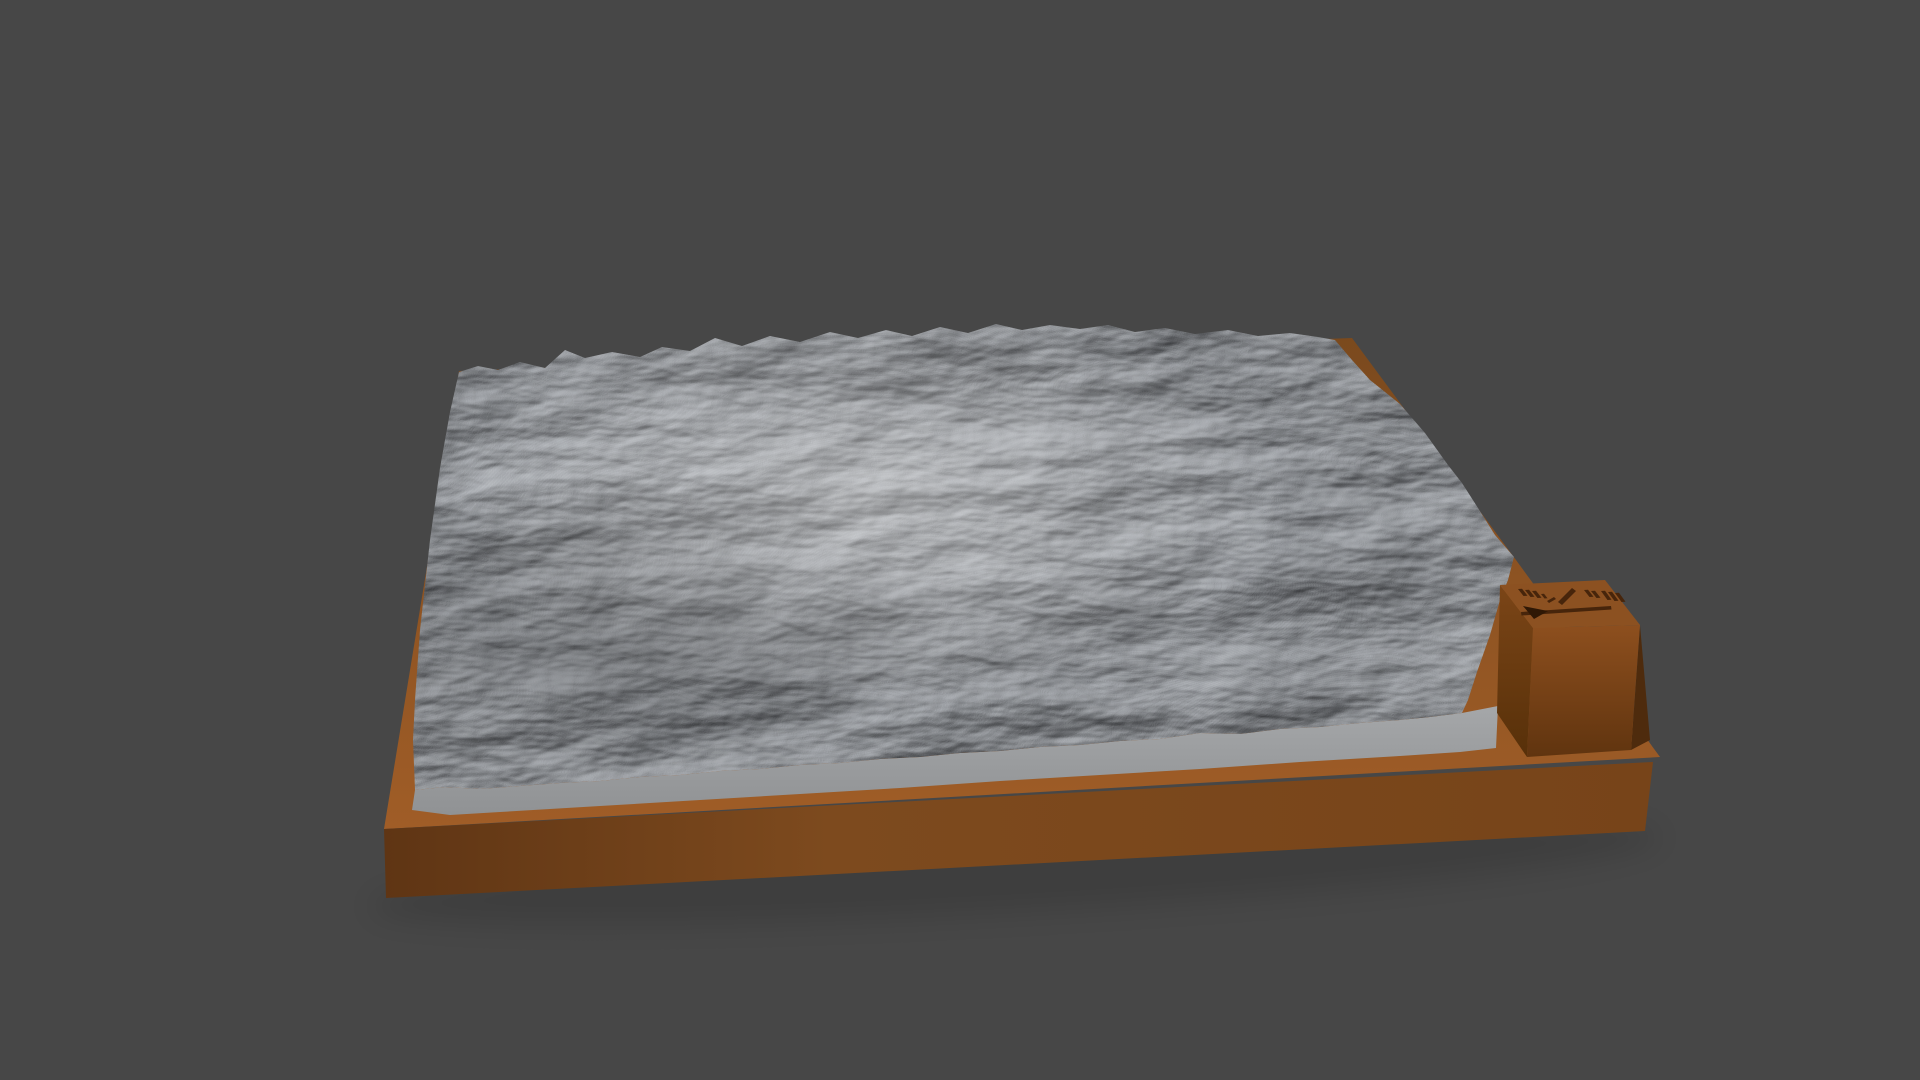 This screenshot has height=1080, width=1920. I want to click on block-front-face, so click(1583, 691).